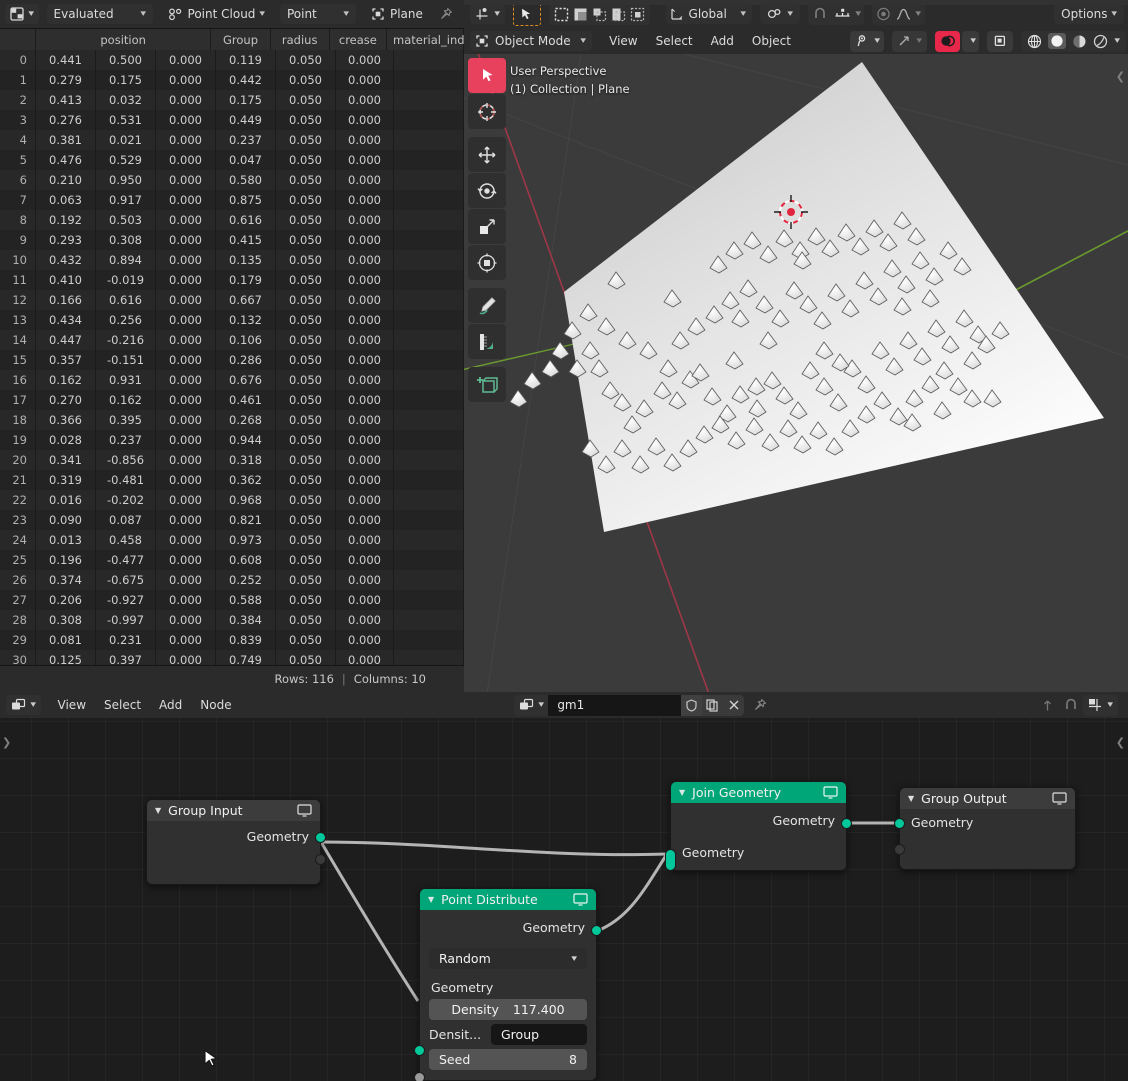  What do you see at coordinates (126, 580) in the screenshot?
I see `cell-position-y: -0.675` at bounding box center [126, 580].